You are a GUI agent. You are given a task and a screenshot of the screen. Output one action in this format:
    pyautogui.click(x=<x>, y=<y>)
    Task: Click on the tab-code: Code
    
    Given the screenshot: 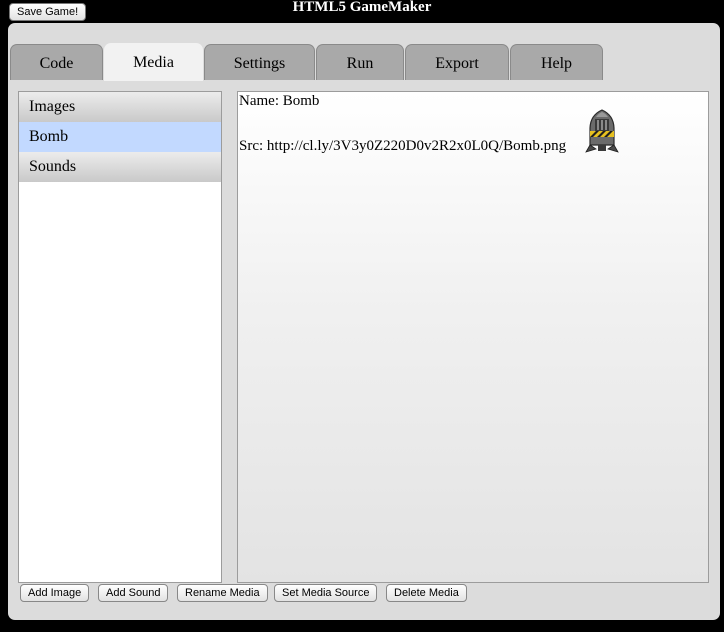 What is the action you would take?
    pyautogui.click(x=56, y=62)
    